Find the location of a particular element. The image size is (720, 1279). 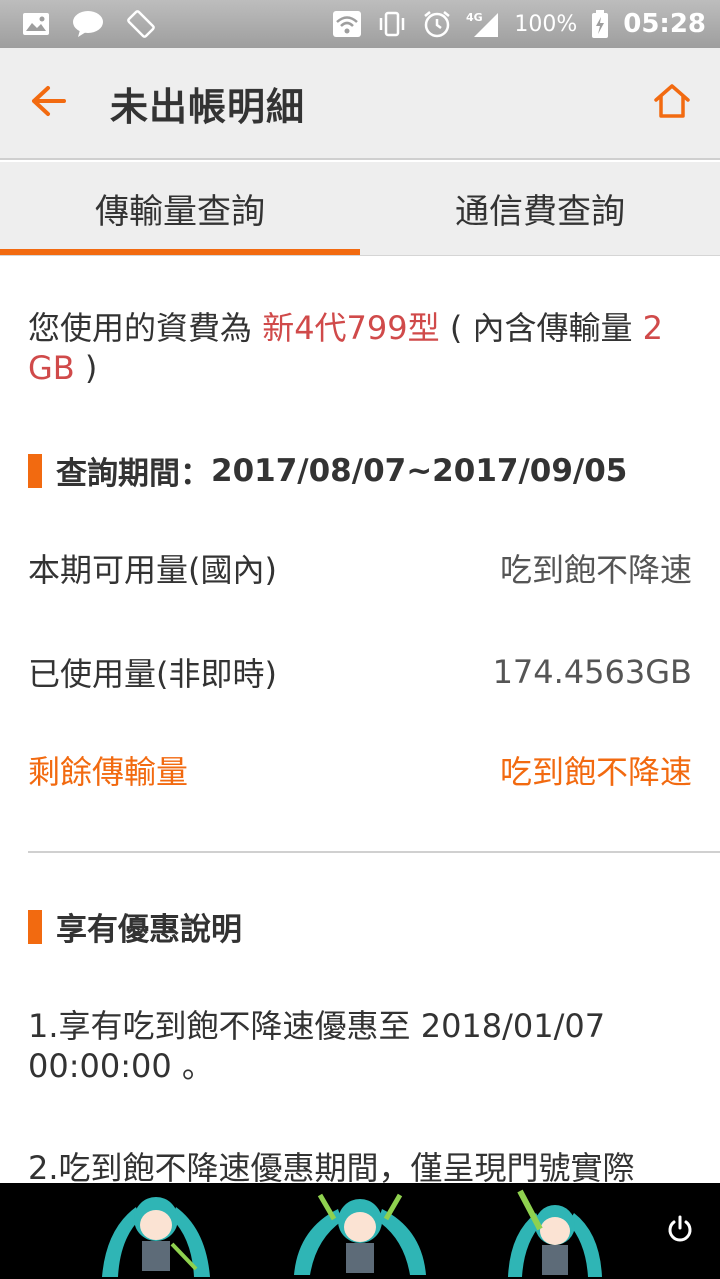

used-value: 174.4563GB is located at coordinates (592, 672).